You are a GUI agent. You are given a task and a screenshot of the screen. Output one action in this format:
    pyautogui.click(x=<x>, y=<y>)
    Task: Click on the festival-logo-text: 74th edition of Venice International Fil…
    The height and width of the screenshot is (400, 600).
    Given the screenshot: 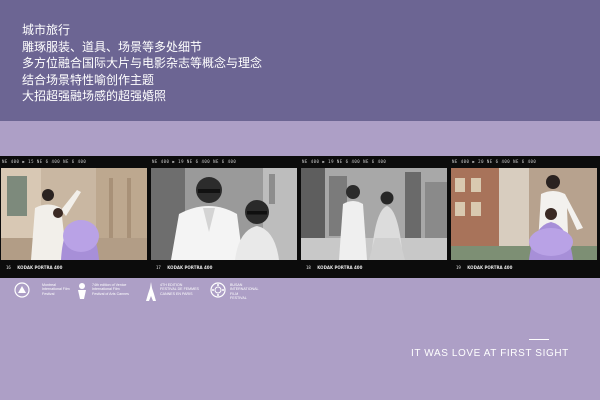 What is the action you would take?
    pyautogui.click(x=110, y=289)
    